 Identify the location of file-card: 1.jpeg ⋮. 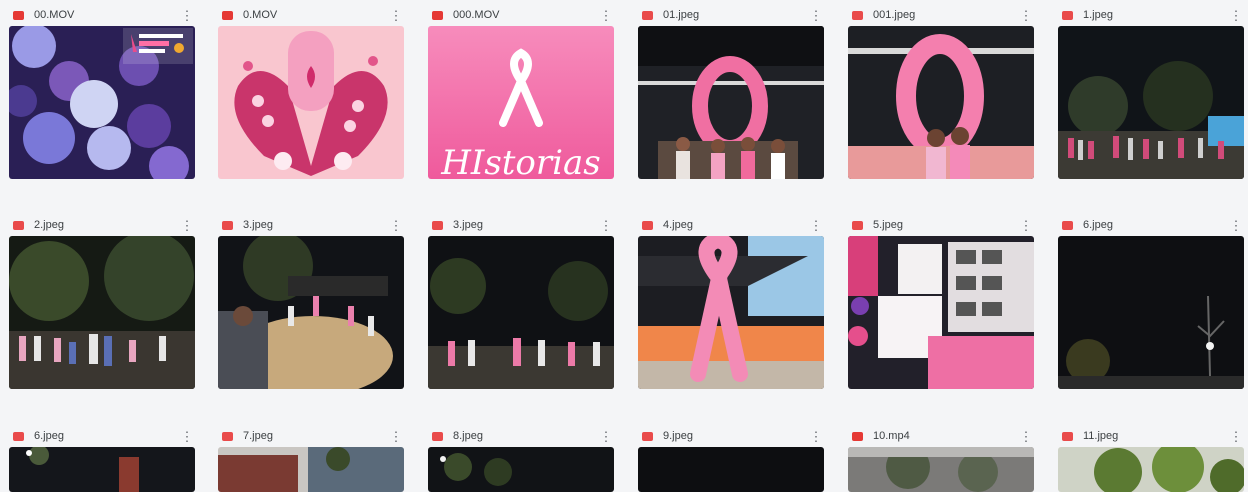
(1151, 91).